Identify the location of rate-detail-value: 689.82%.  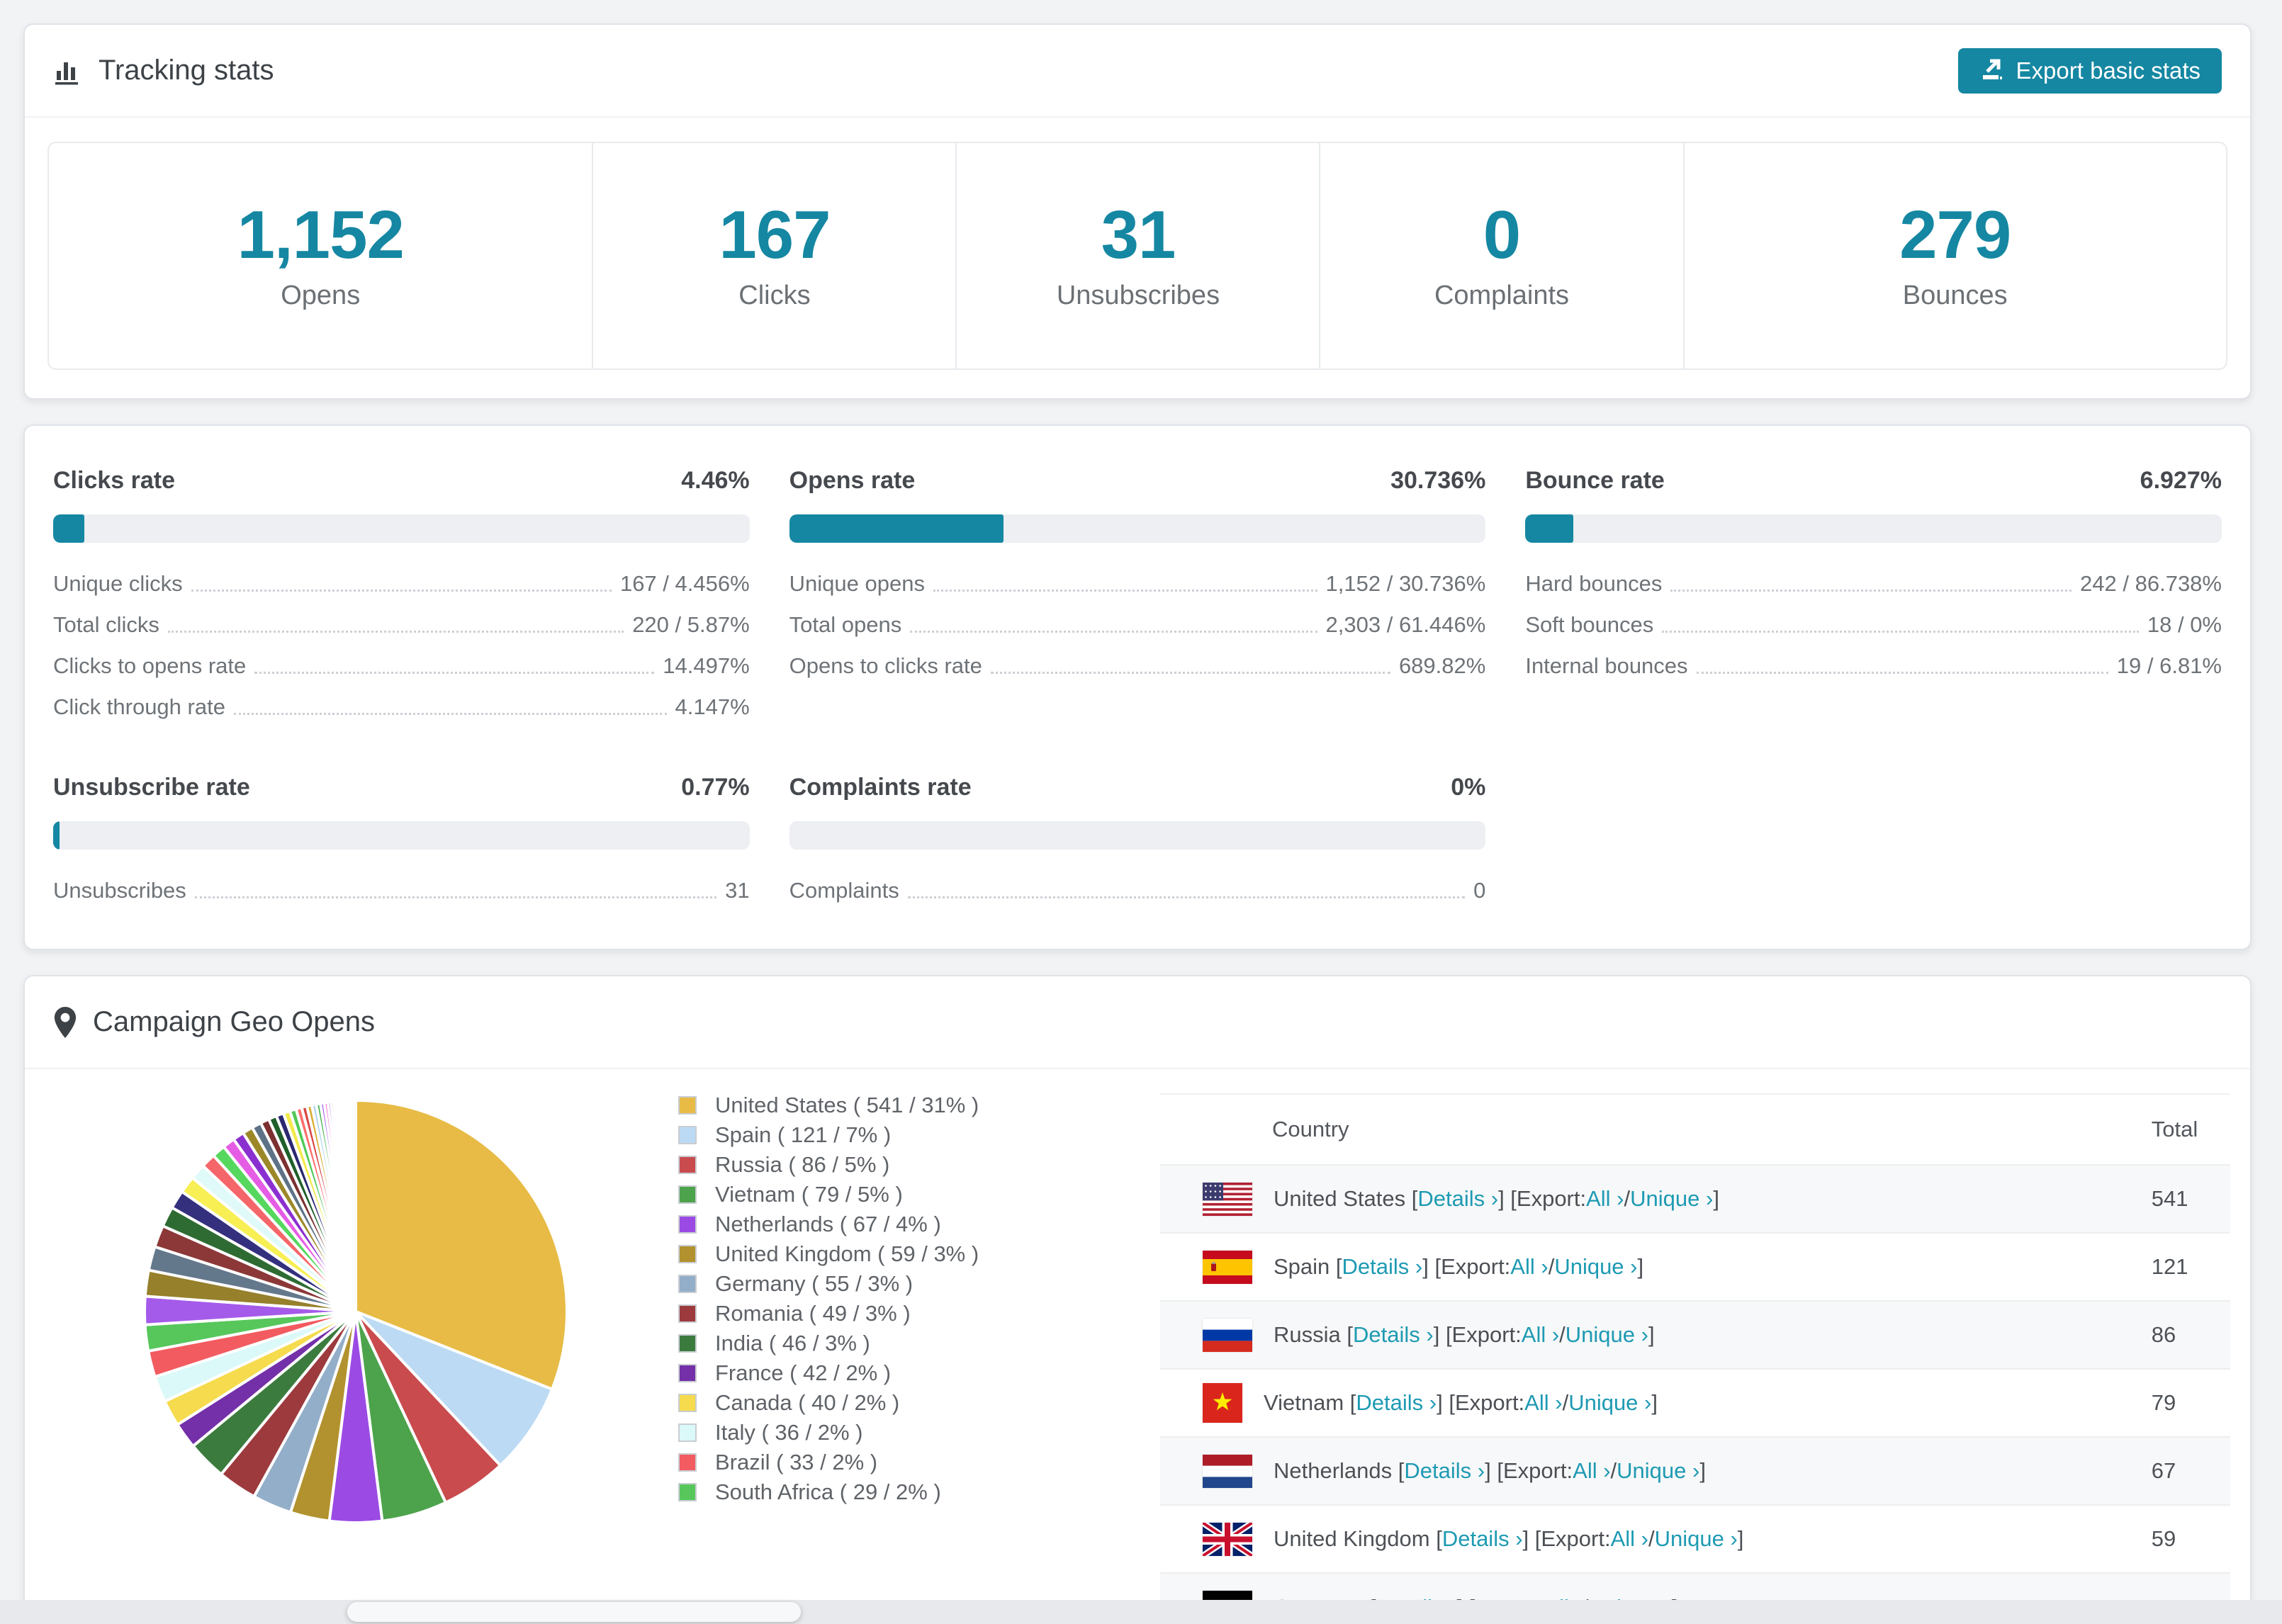
(1442, 666).